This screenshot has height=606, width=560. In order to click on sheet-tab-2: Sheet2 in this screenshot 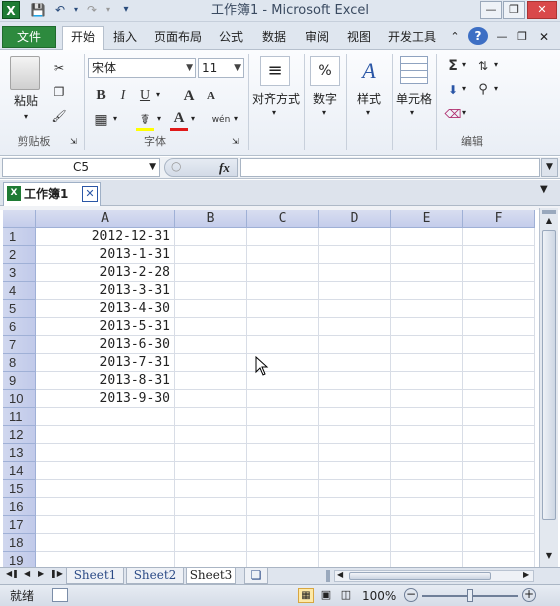, I will do `click(155, 576)`.